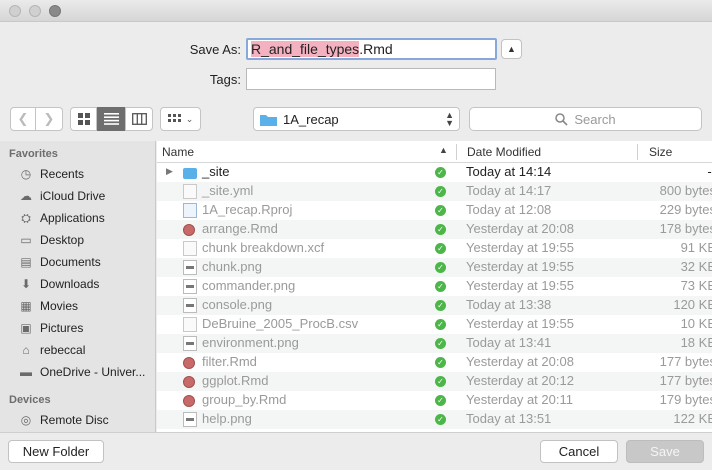 This screenshot has width=712, height=470. Describe the element at coordinates (59, 306) in the screenshot. I see `sidebar-item-label: Movies` at that location.